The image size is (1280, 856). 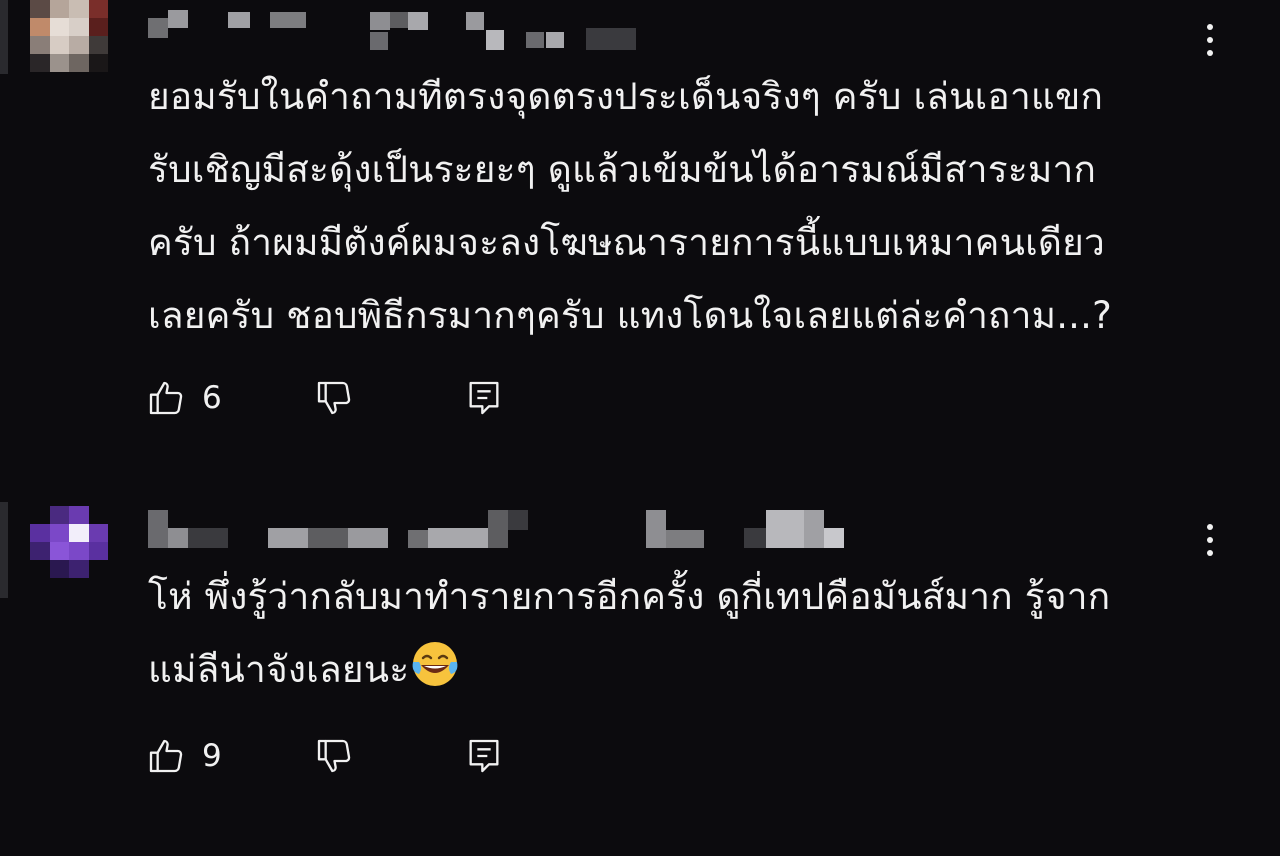 I want to click on like-button: 9, so click(x=184, y=756).